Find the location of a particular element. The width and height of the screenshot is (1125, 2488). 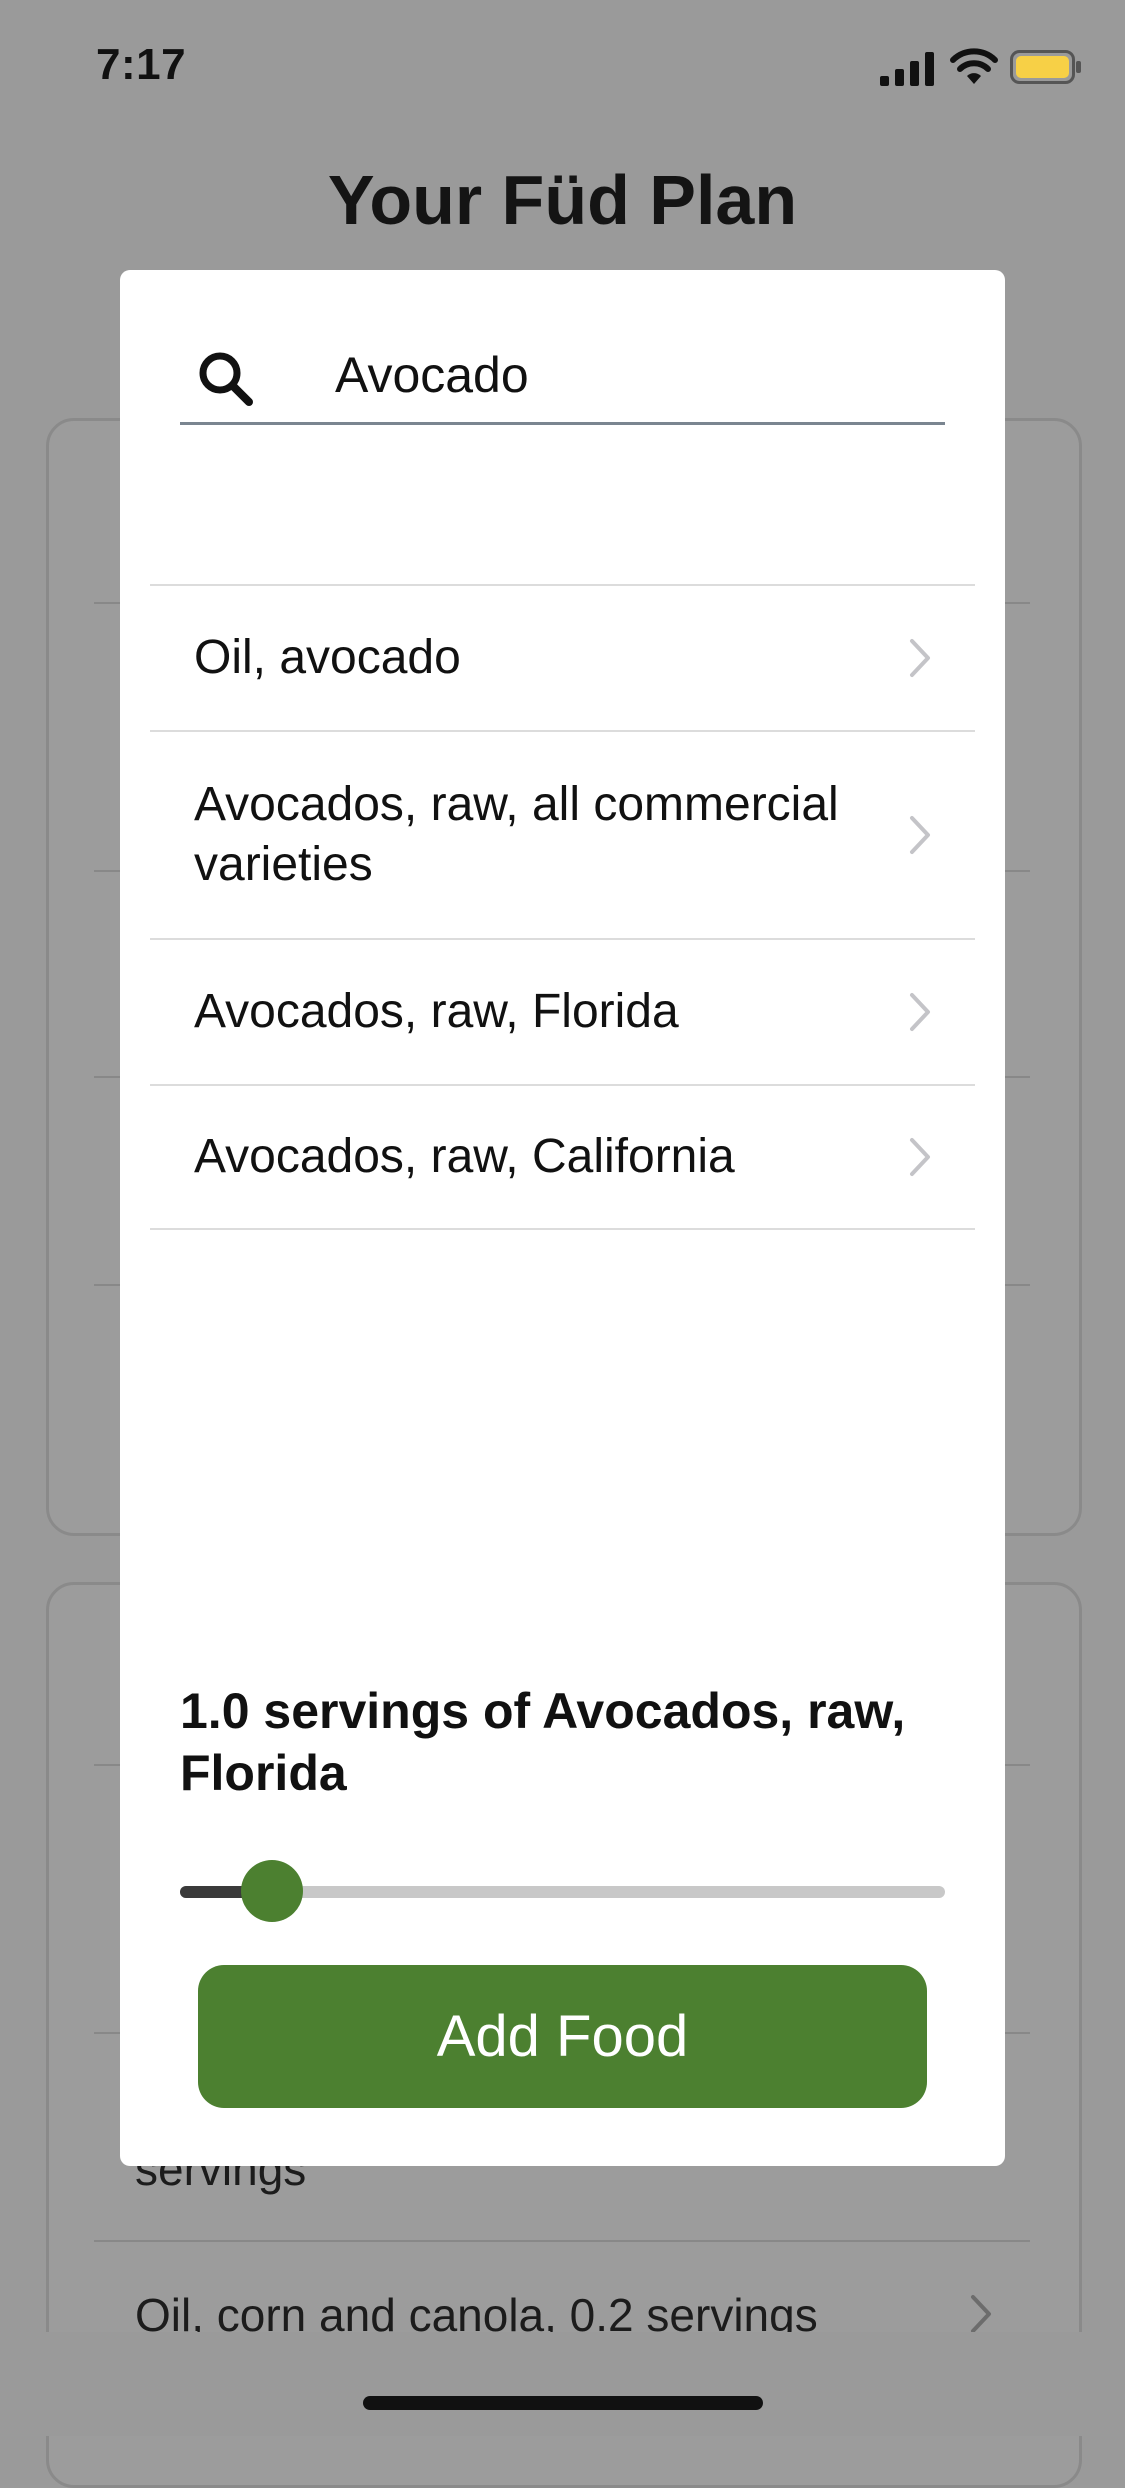

result-item-oil-avocado: Oil, avocado is located at coordinates (562, 657).